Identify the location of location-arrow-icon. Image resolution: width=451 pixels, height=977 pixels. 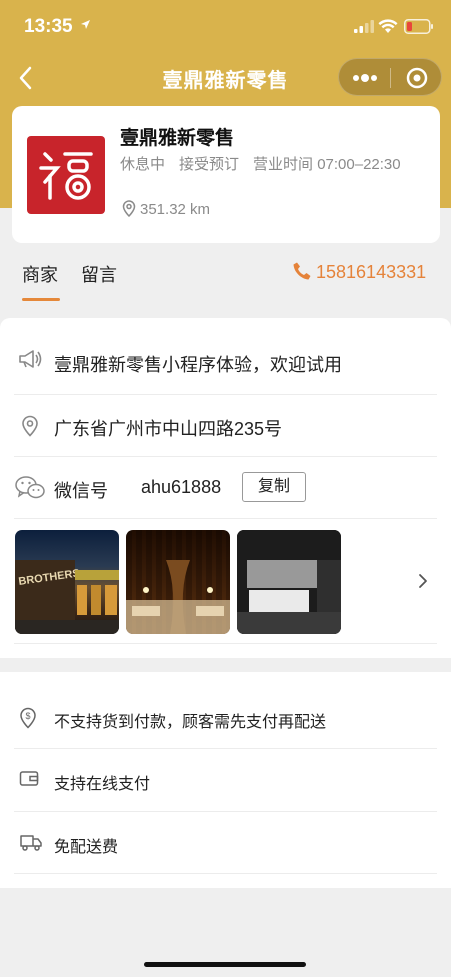
(85, 24).